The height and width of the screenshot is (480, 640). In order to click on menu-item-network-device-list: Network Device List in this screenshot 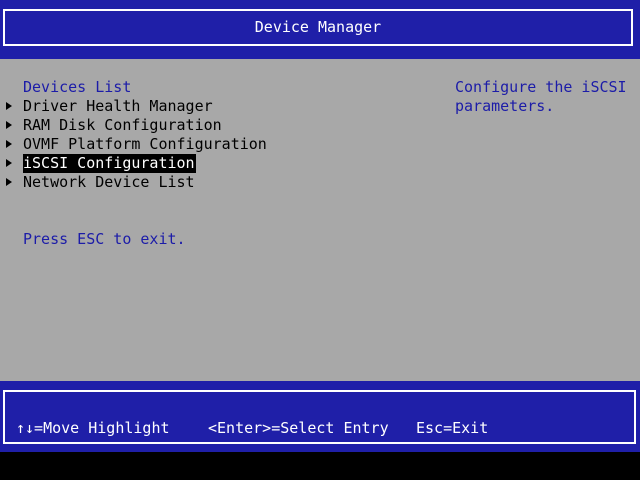, I will do `click(220, 182)`.